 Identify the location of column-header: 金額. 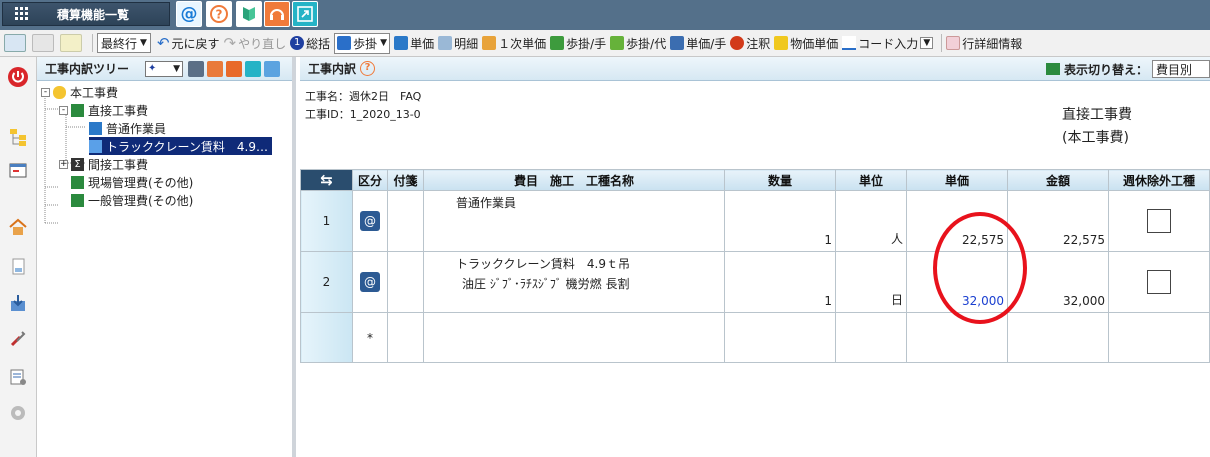
(1058, 180).